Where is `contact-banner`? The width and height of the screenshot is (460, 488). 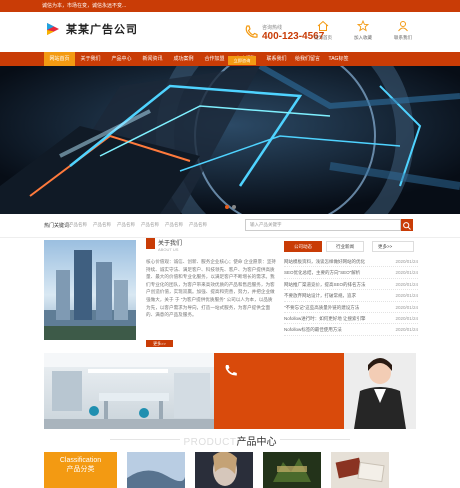
contact-banner is located at coordinates (230, 391).